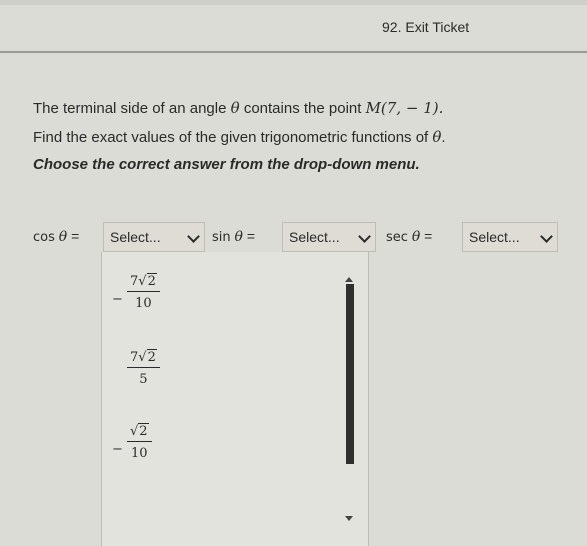  Describe the element at coordinates (426, 27) in the screenshot. I see `page-title: 92. Exit Ticket` at that location.